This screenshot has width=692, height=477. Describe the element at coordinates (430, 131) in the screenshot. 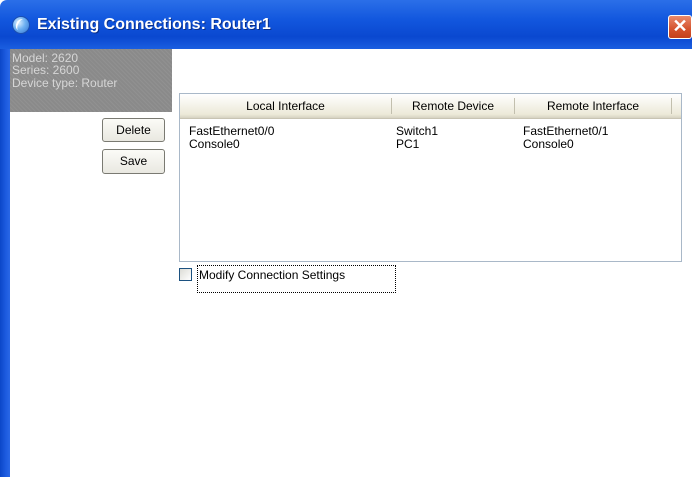

I see `table-row: FastEthernet0/0 Switch1 FastEthernet0/1` at that location.